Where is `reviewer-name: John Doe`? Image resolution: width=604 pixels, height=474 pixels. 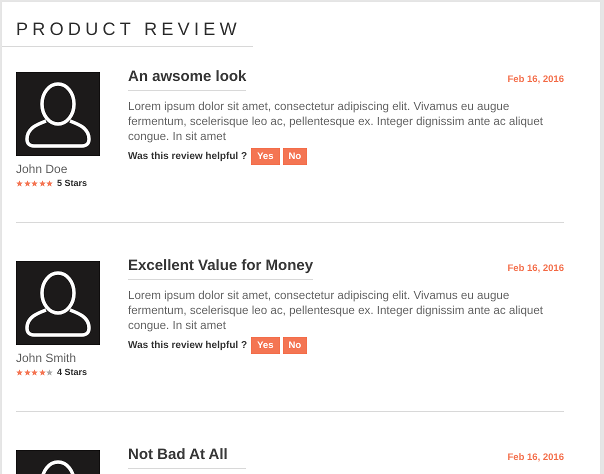
reviewer-name: John Doe is located at coordinates (42, 169).